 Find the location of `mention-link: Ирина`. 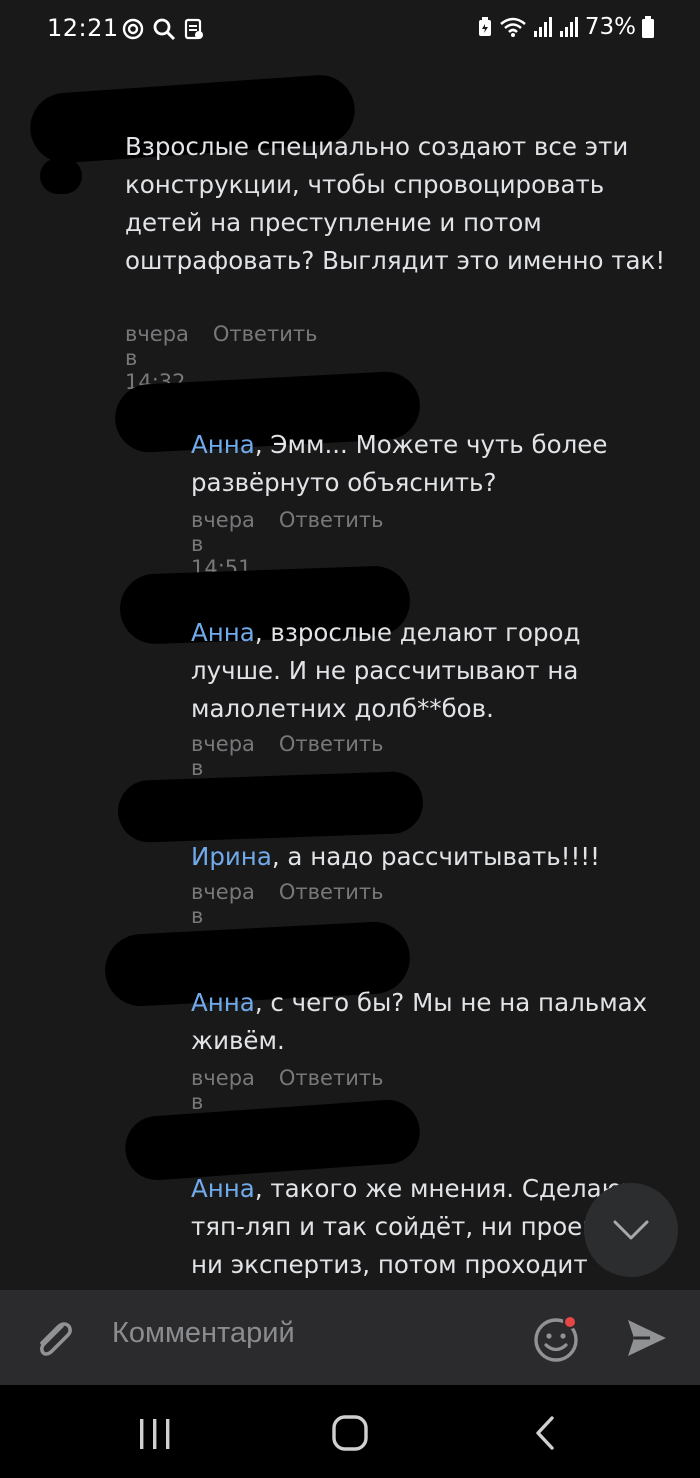

mention-link: Ирина is located at coordinates (231, 856).